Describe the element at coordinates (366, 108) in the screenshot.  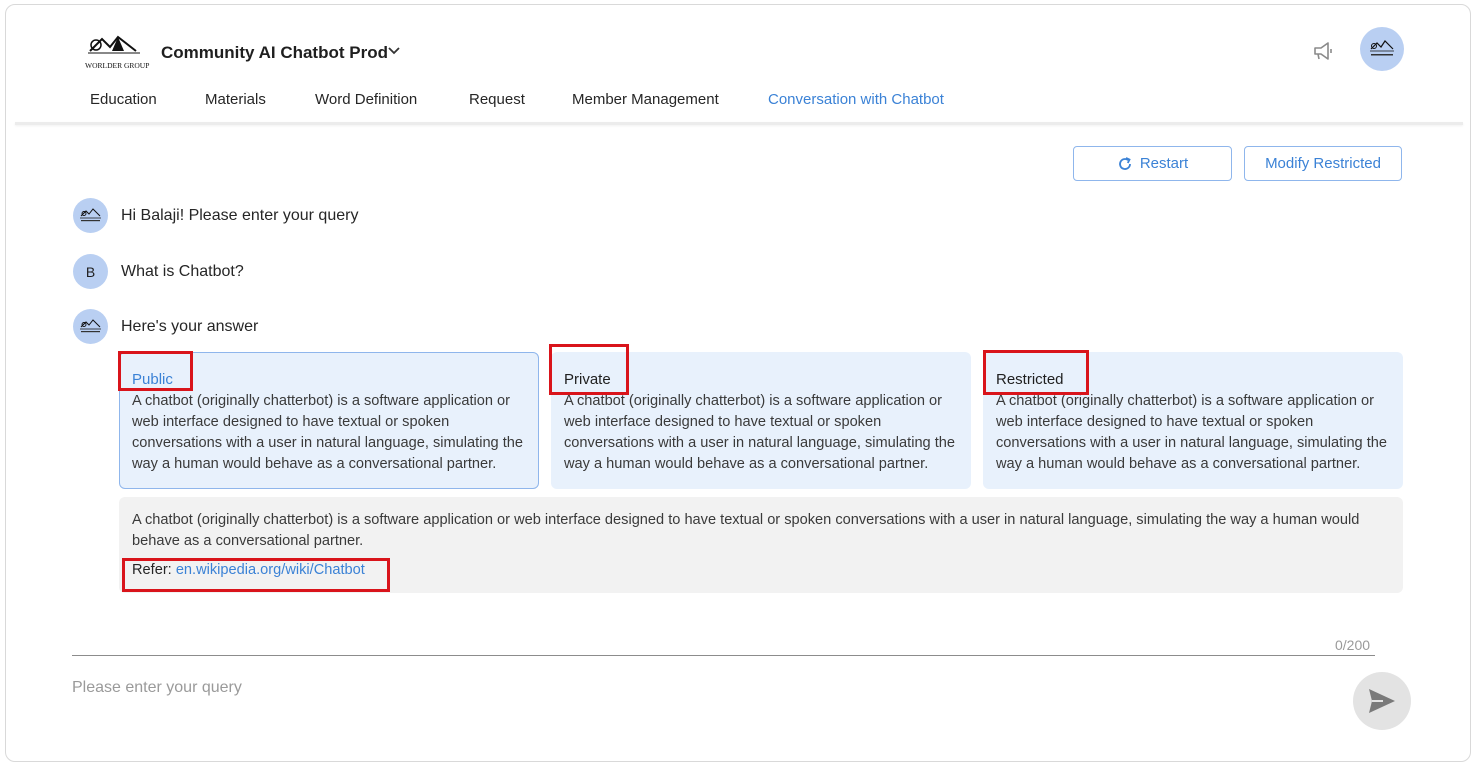
I see `tab-word-definition: Word Definition` at that location.